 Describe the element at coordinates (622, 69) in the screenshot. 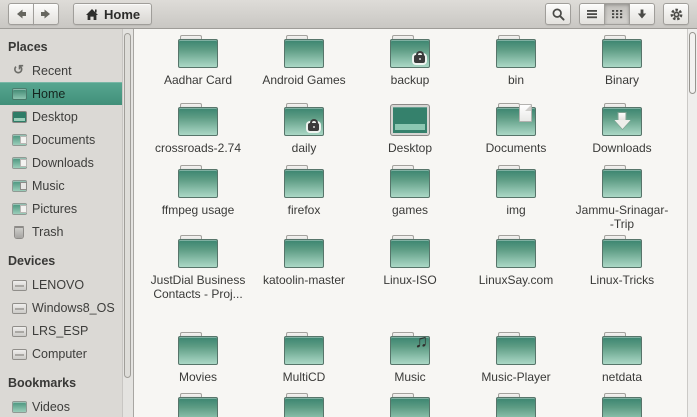

I see `file-item: Binary` at that location.